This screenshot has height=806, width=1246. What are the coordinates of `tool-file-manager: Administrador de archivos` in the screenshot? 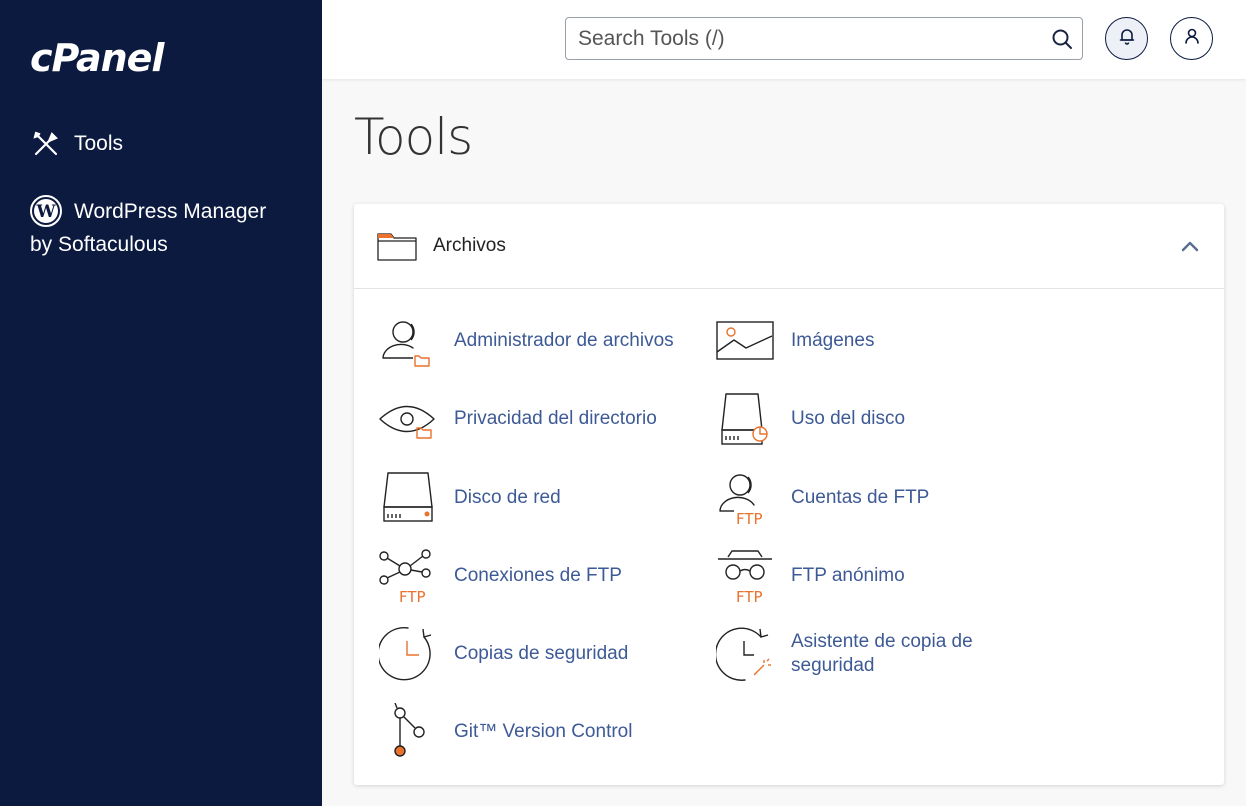 It's located at (526, 341).